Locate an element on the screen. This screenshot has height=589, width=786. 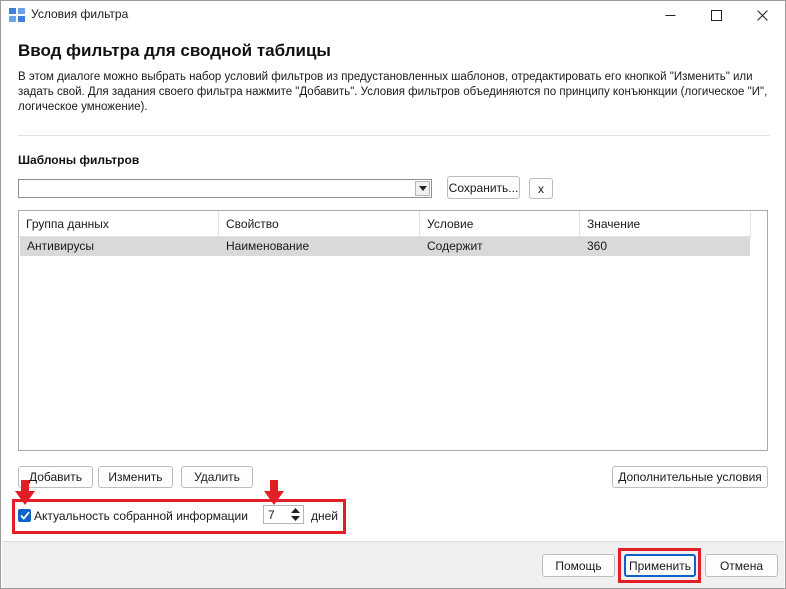
minimize-icon is located at coordinates (670, 15).